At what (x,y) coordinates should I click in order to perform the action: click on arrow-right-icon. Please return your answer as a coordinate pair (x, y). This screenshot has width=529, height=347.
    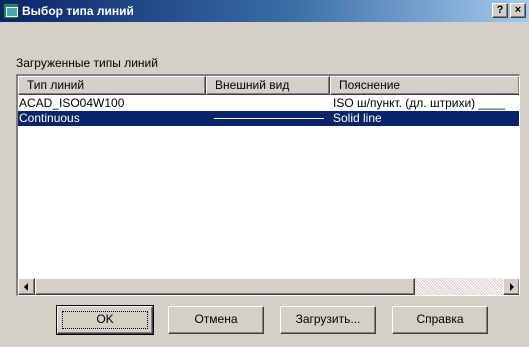
    Looking at the image, I should click on (512, 287).